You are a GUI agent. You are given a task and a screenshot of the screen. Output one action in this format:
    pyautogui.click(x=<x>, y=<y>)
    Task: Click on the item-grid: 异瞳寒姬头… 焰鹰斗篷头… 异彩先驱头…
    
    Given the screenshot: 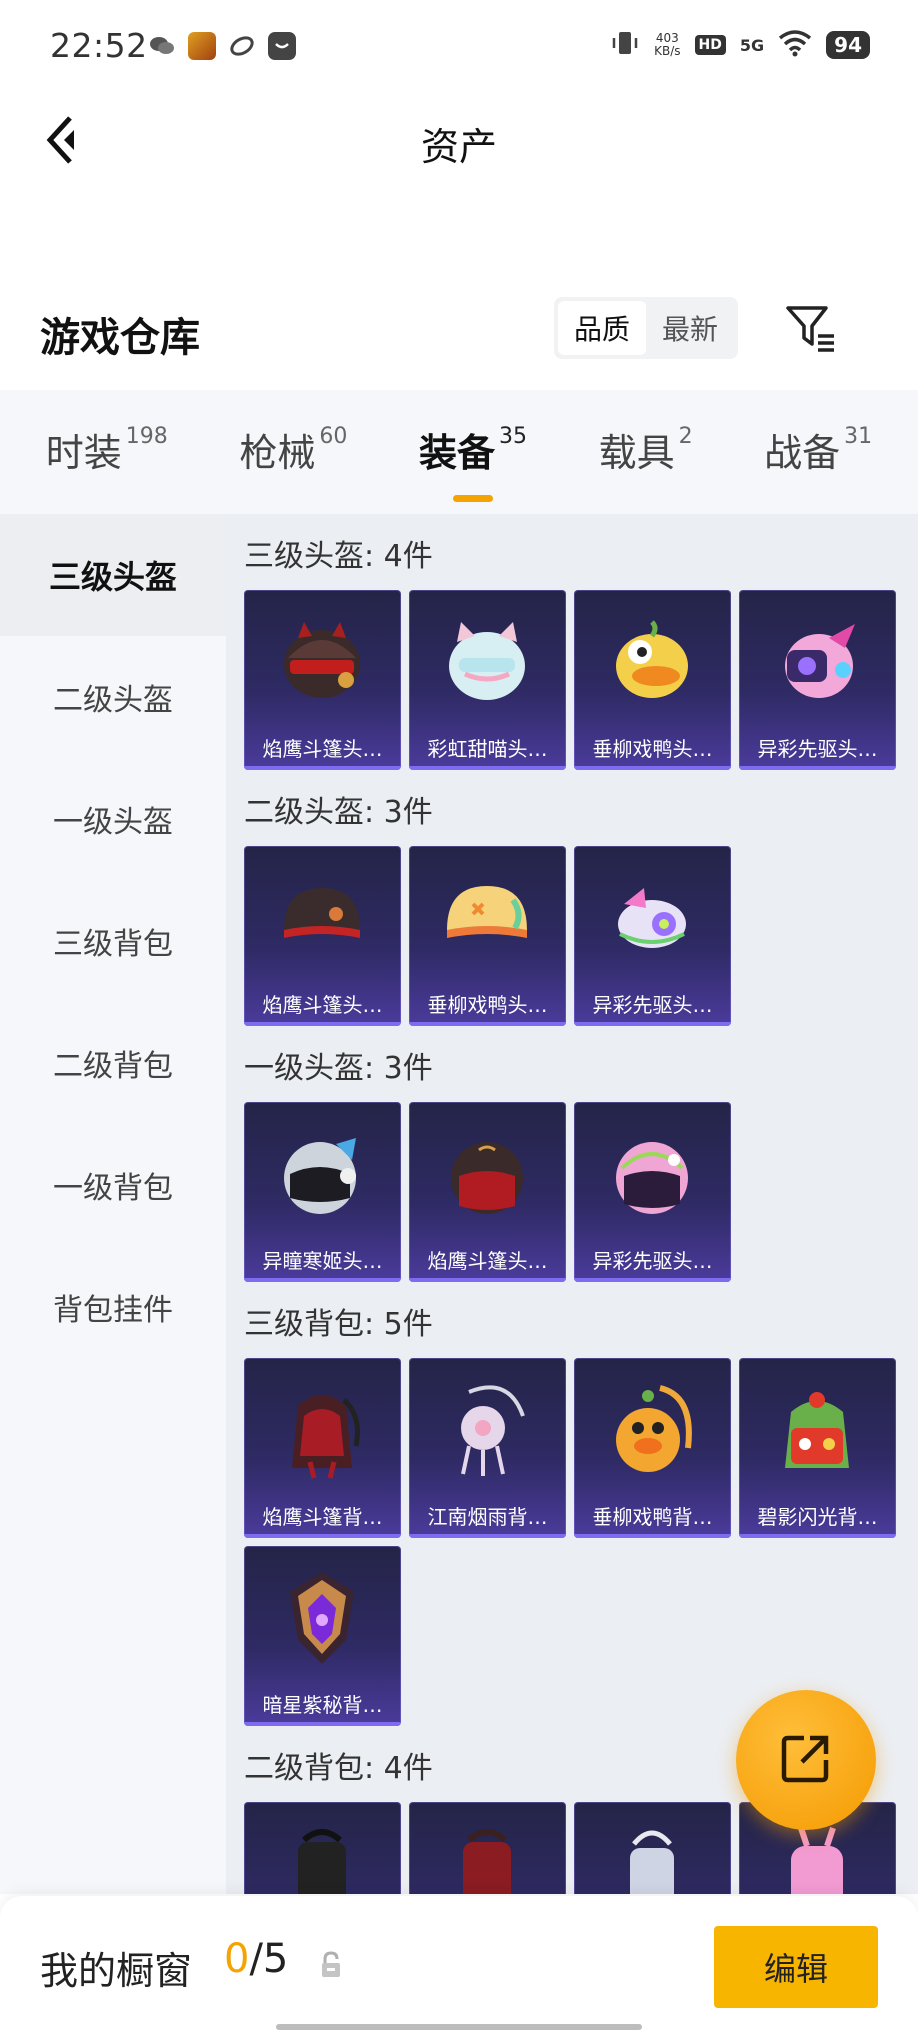 What is the action you would take?
    pyautogui.click(x=581, y=1192)
    